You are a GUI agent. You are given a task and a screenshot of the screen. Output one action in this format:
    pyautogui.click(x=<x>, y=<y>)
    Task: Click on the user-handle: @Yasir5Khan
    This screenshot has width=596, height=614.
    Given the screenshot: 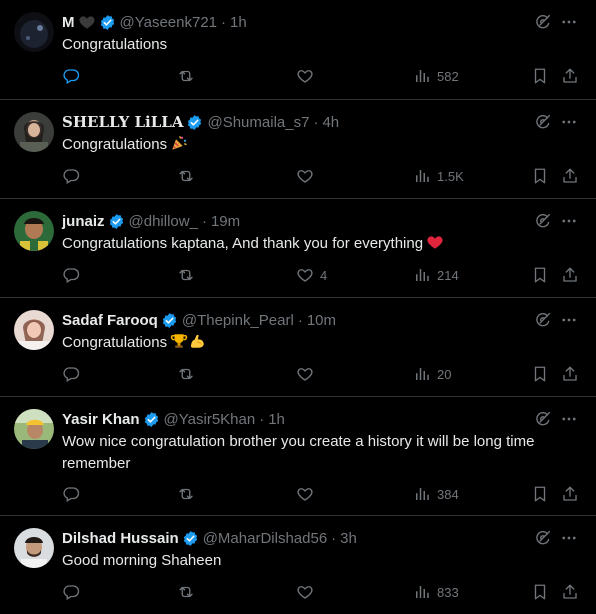 What is the action you would take?
    pyautogui.click(x=210, y=419)
    